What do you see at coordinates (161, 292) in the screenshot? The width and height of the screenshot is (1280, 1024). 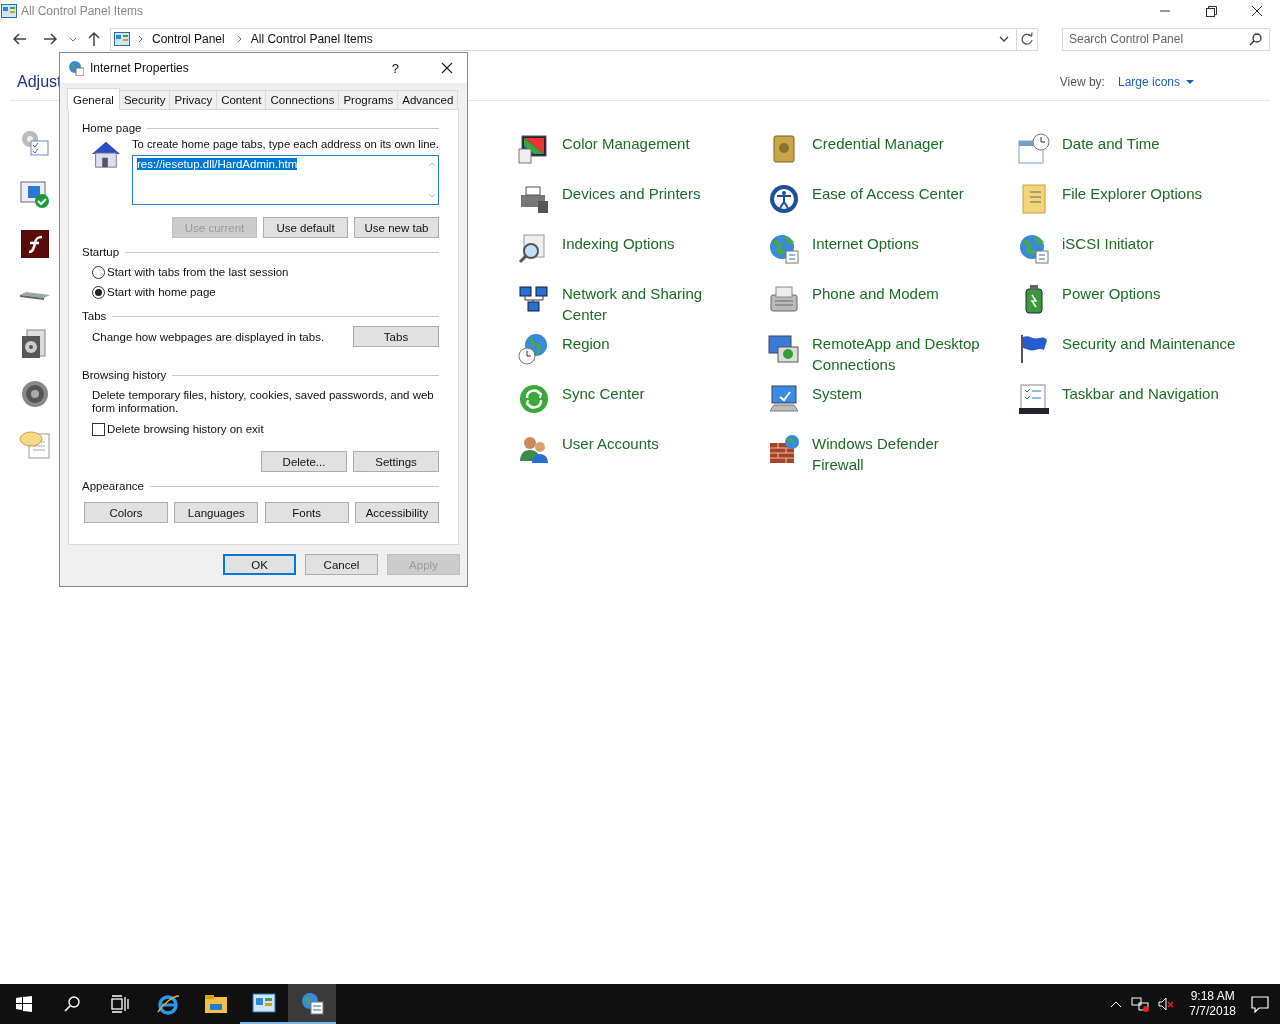 I see `radio-label: Start with home page` at bounding box center [161, 292].